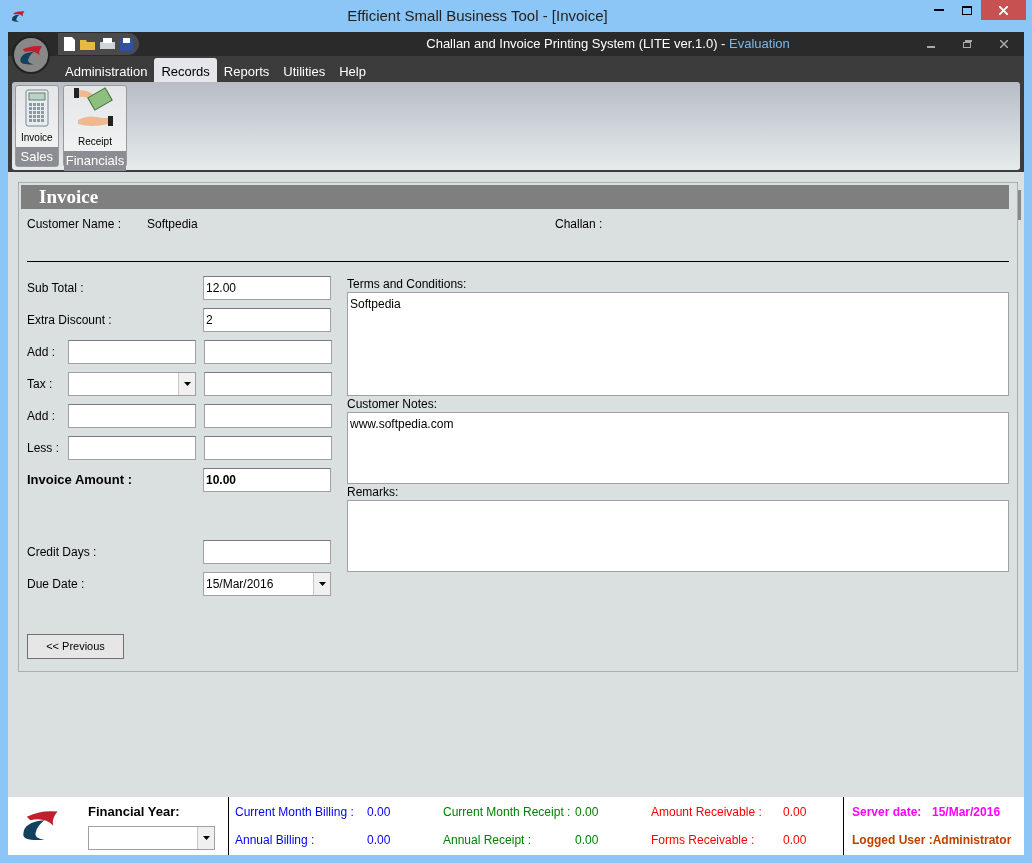 The width and height of the screenshot is (1032, 863). I want to click on minimize-icon, so click(939, 10).